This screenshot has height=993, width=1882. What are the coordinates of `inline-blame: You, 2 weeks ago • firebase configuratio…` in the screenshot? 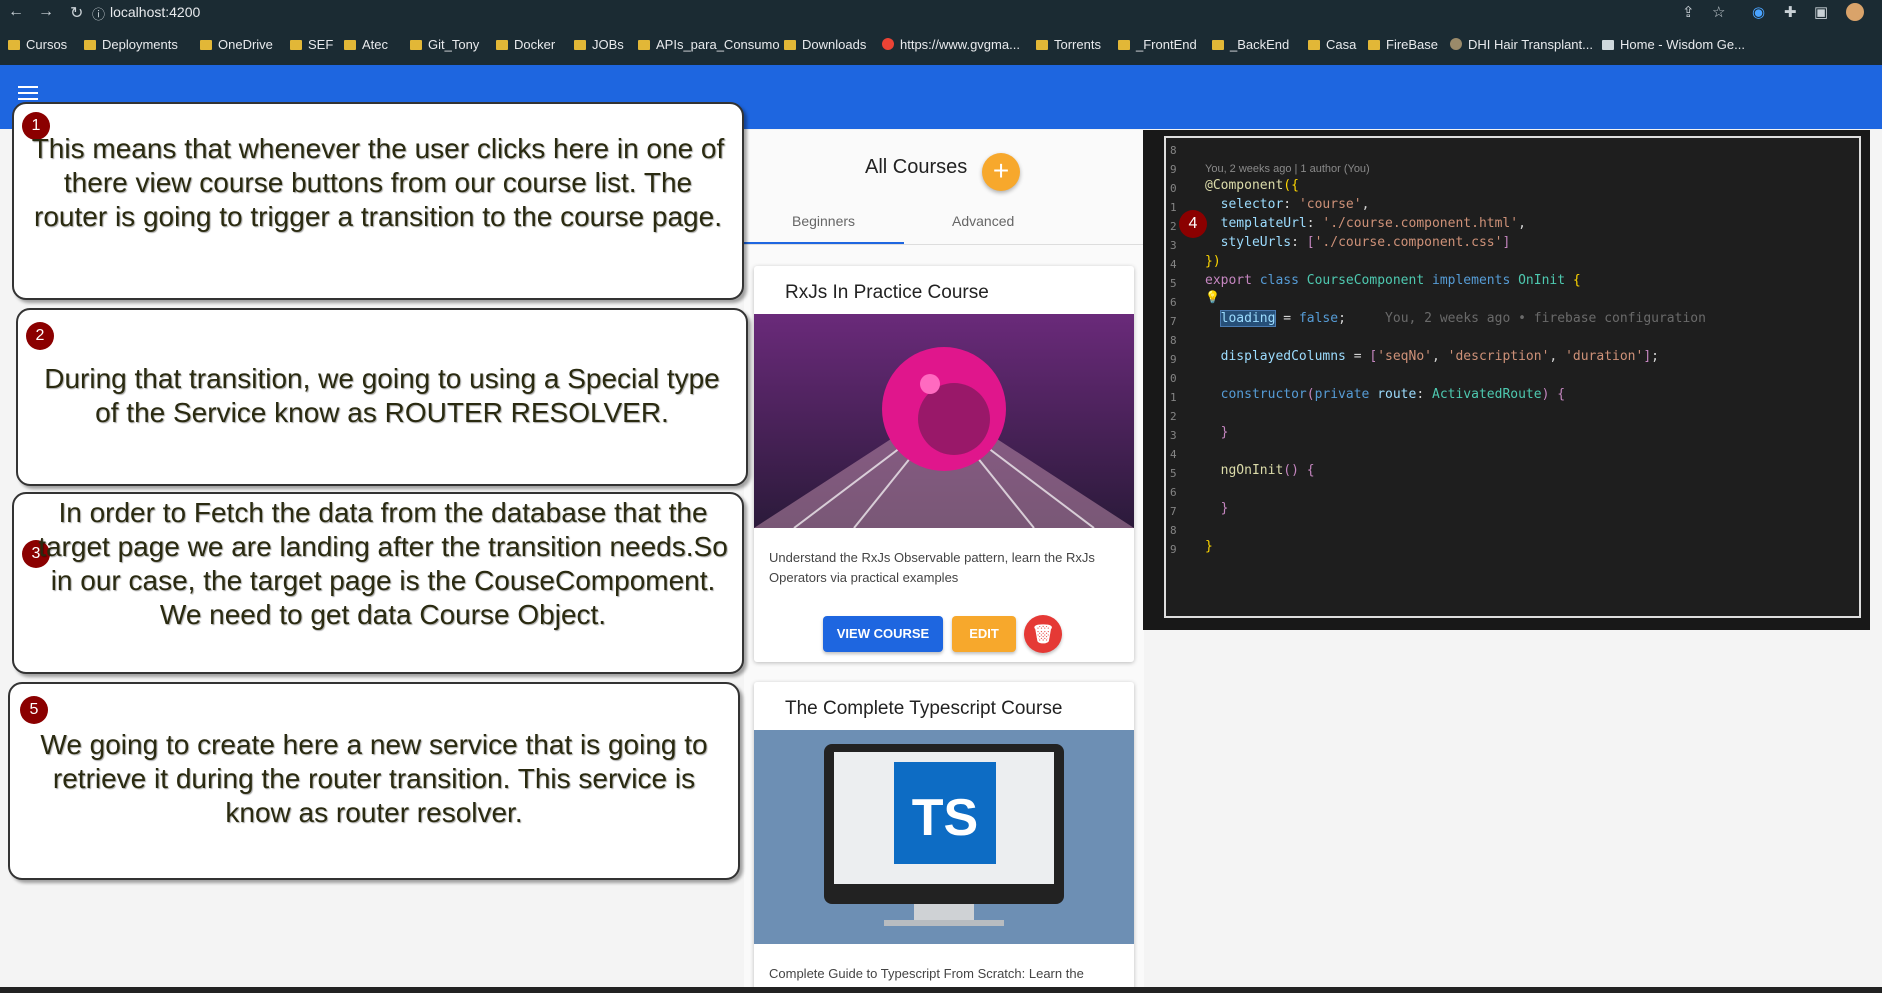 It's located at (1545, 318).